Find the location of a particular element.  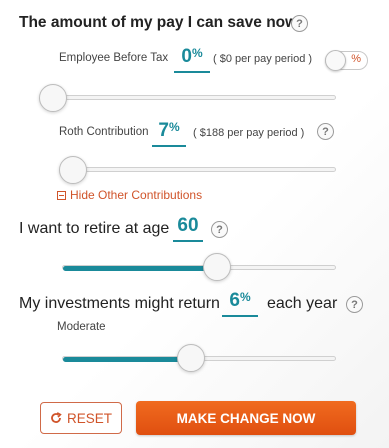

employee-before-tax-label: Employee Before Tax is located at coordinates (114, 58).